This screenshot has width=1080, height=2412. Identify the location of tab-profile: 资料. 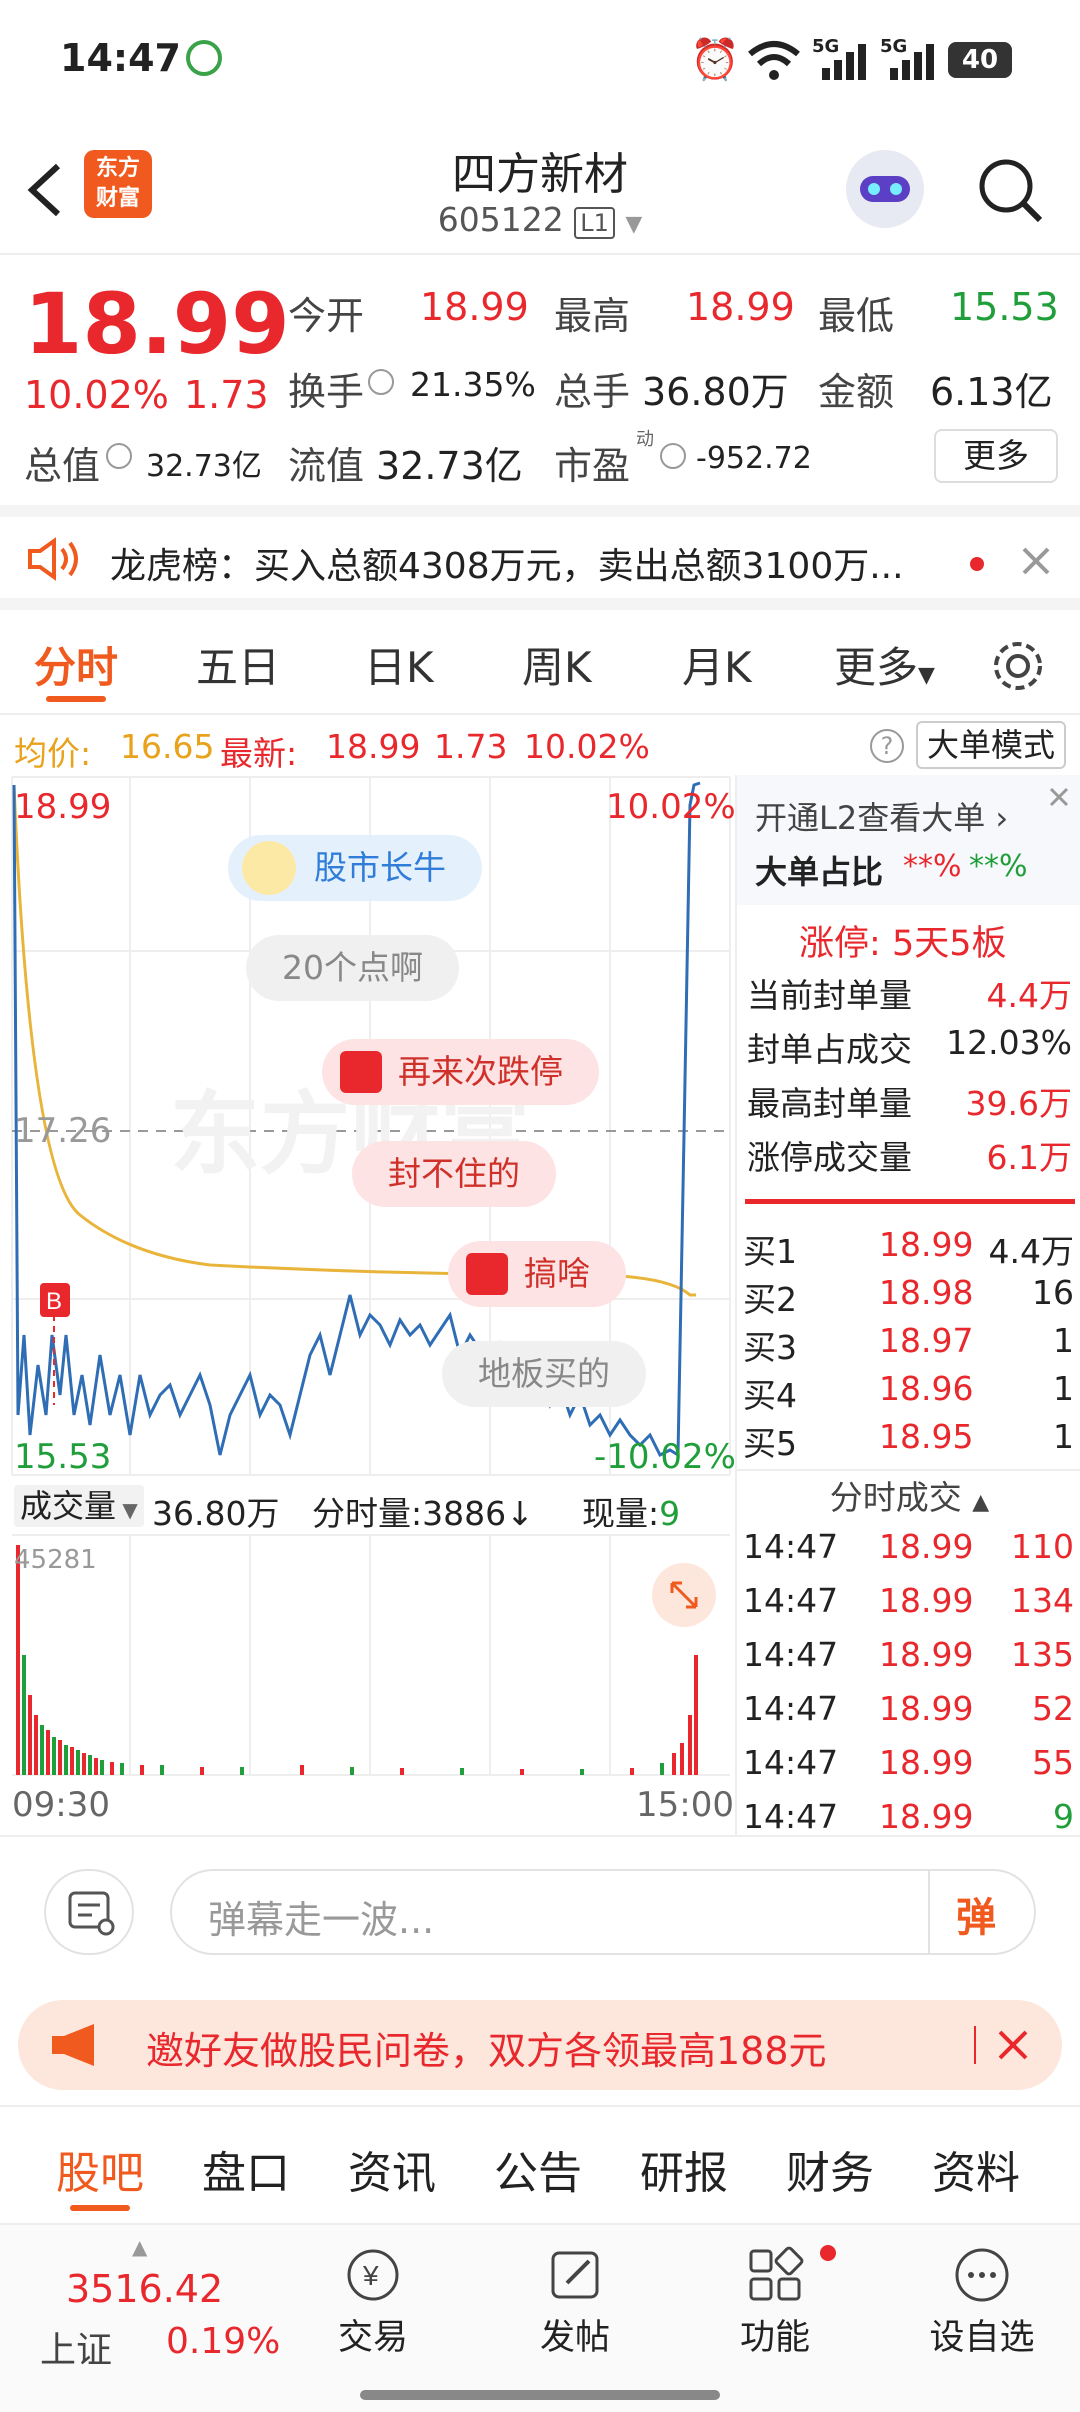
(976, 2169).